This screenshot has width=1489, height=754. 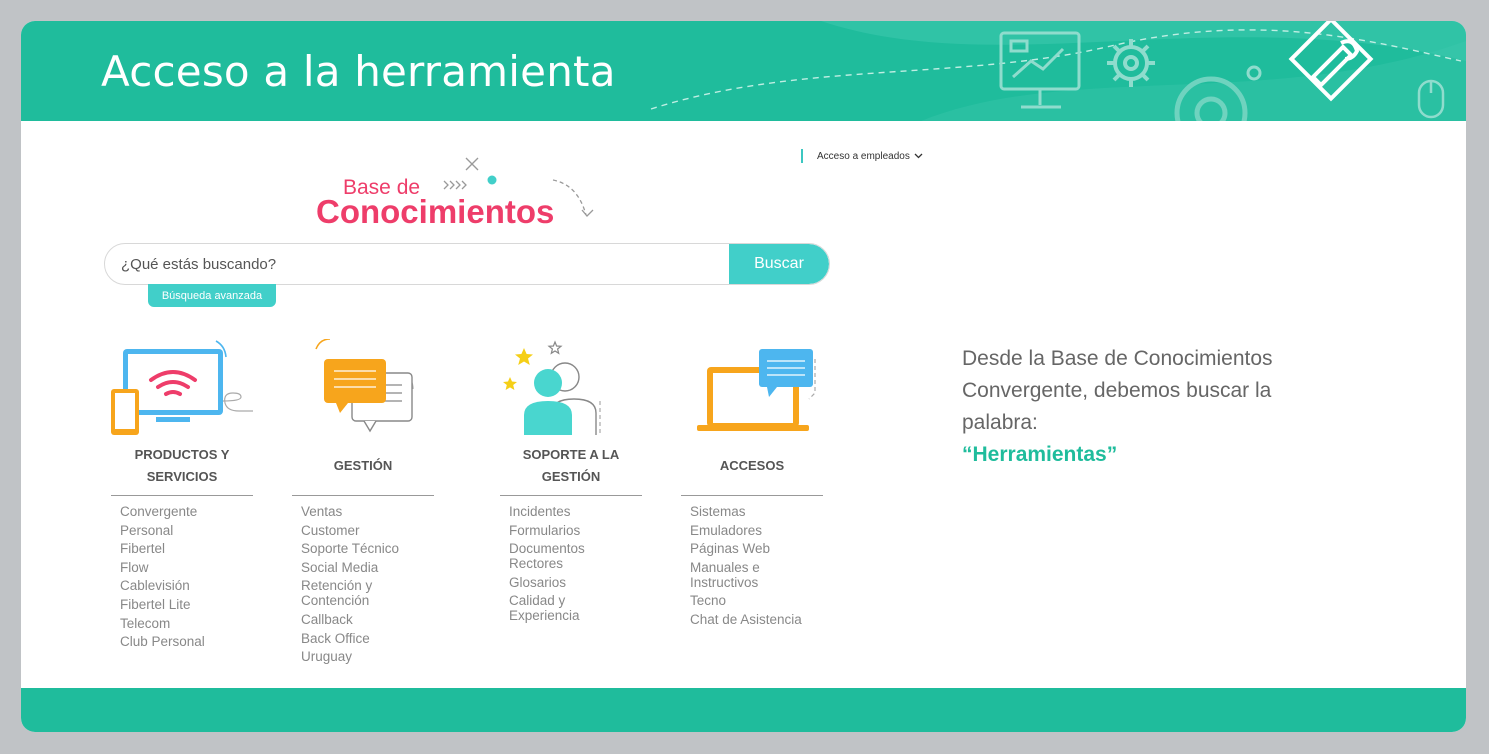 What do you see at coordinates (186, 567) in the screenshot?
I see `list-item: Flow` at bounding box center [186, 567].